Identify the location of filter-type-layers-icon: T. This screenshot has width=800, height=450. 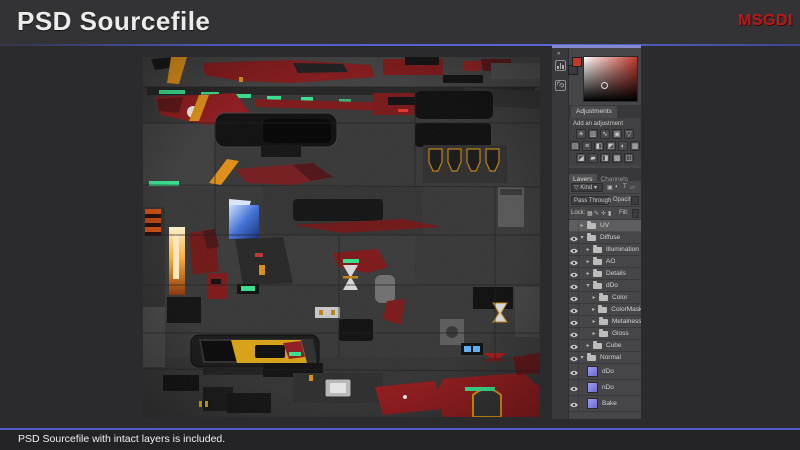
(625, 187).